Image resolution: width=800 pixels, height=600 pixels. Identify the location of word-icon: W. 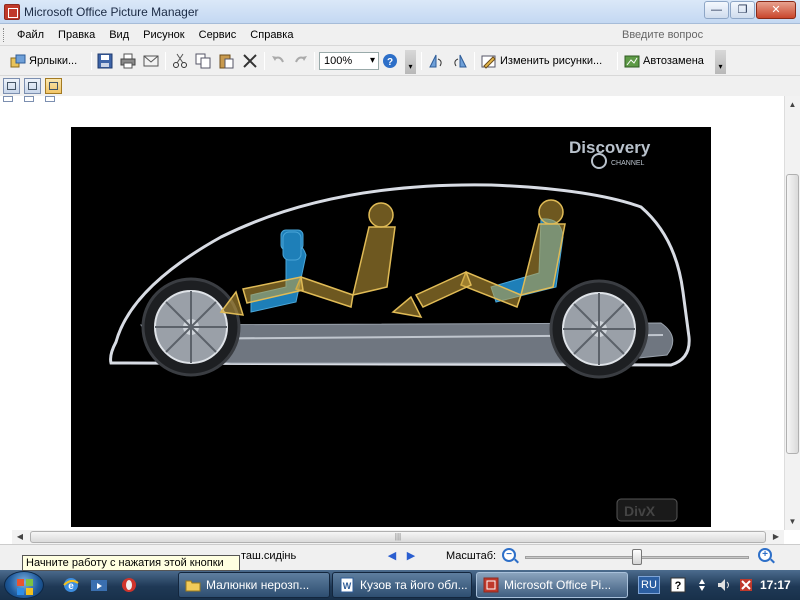
(347, 585).